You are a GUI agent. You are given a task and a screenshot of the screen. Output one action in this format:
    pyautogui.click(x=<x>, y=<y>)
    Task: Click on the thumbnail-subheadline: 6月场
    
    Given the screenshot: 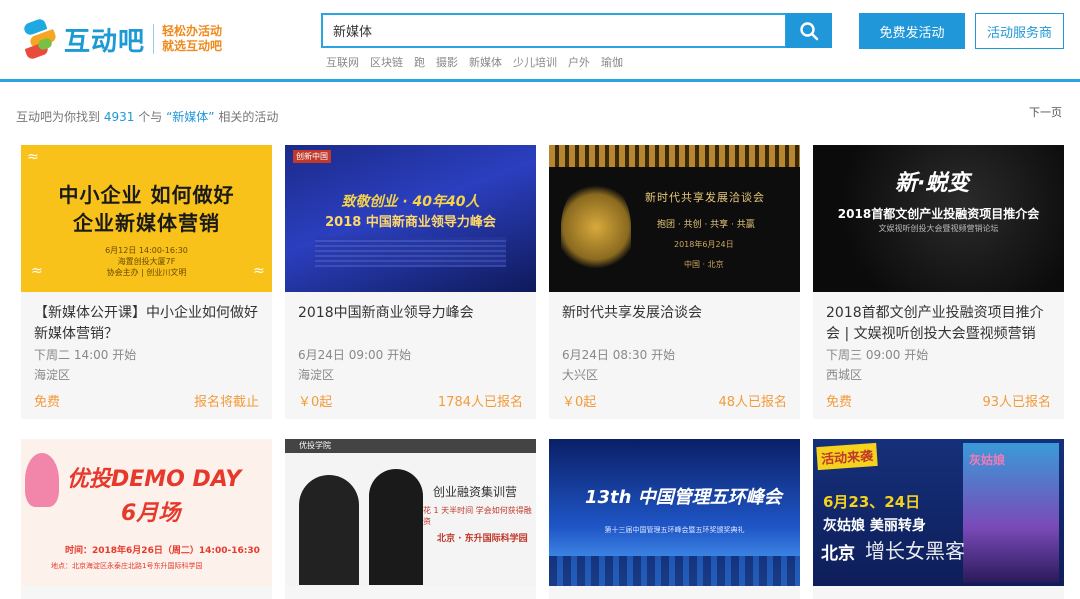 What is the action you would take?
    pyautogui.click(x=151, y=513)
    